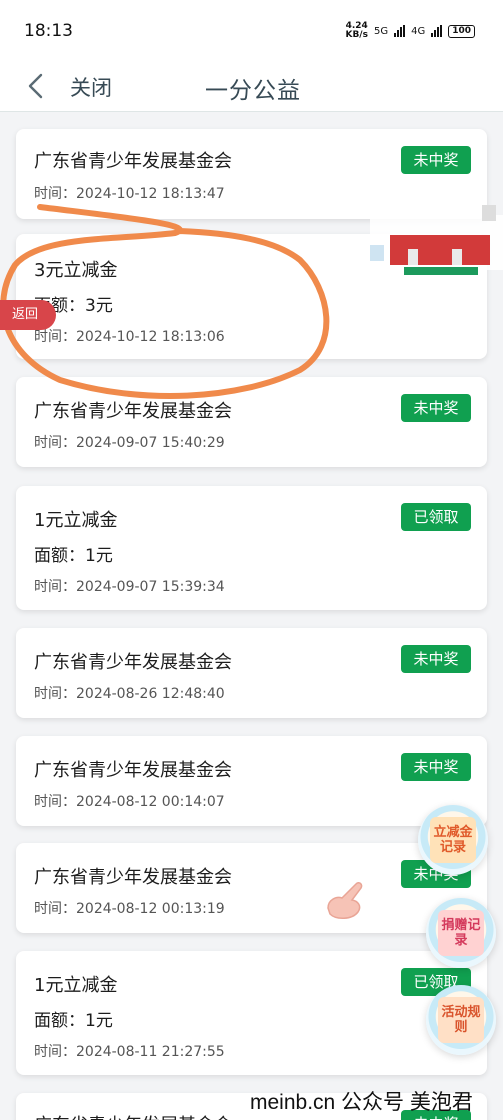  I want to click on activity-rules-button: 活动规则, so click(461, 1020).